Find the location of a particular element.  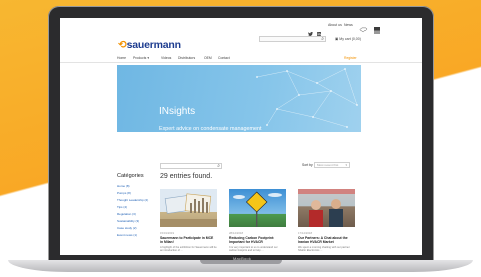

people-photo-illustration is located at coordinates (326, 208).